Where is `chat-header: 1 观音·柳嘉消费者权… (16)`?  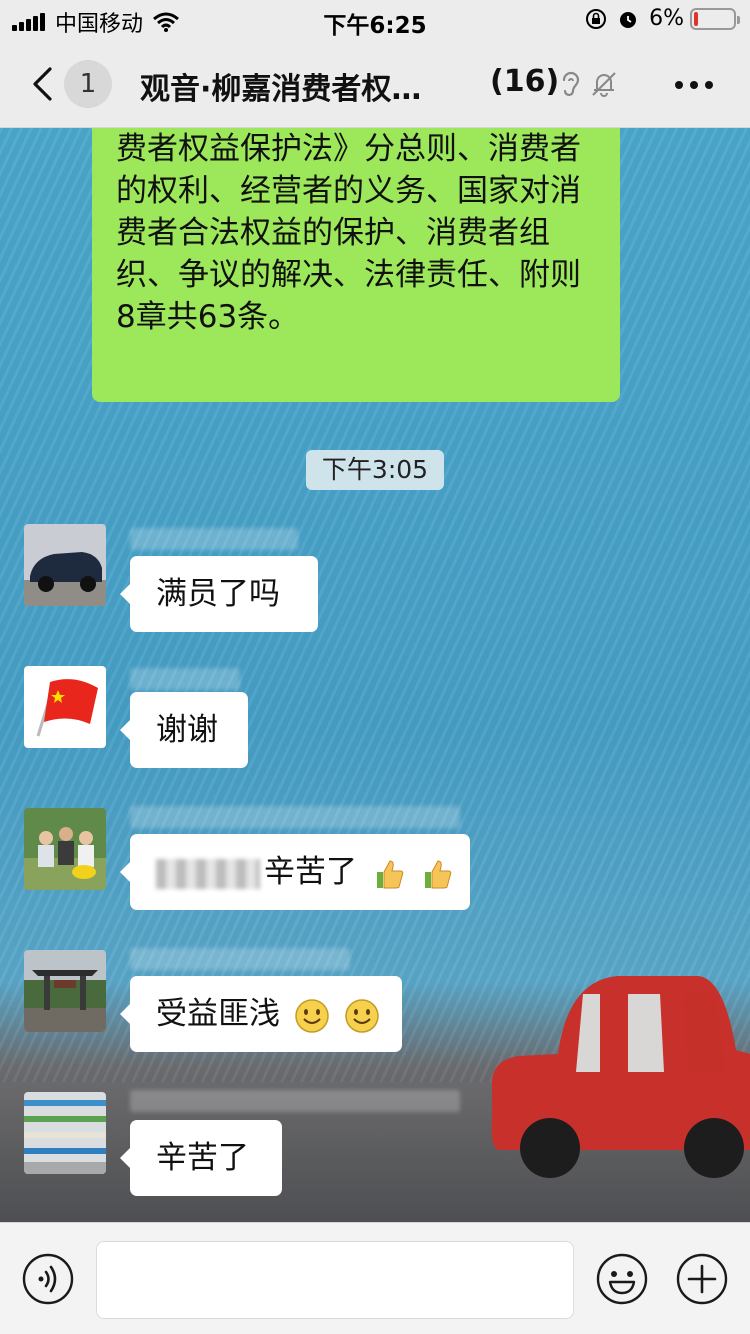
chat-header: 1 观音·柳嘉消费者权… (16) is located at coordinates (375, 84).